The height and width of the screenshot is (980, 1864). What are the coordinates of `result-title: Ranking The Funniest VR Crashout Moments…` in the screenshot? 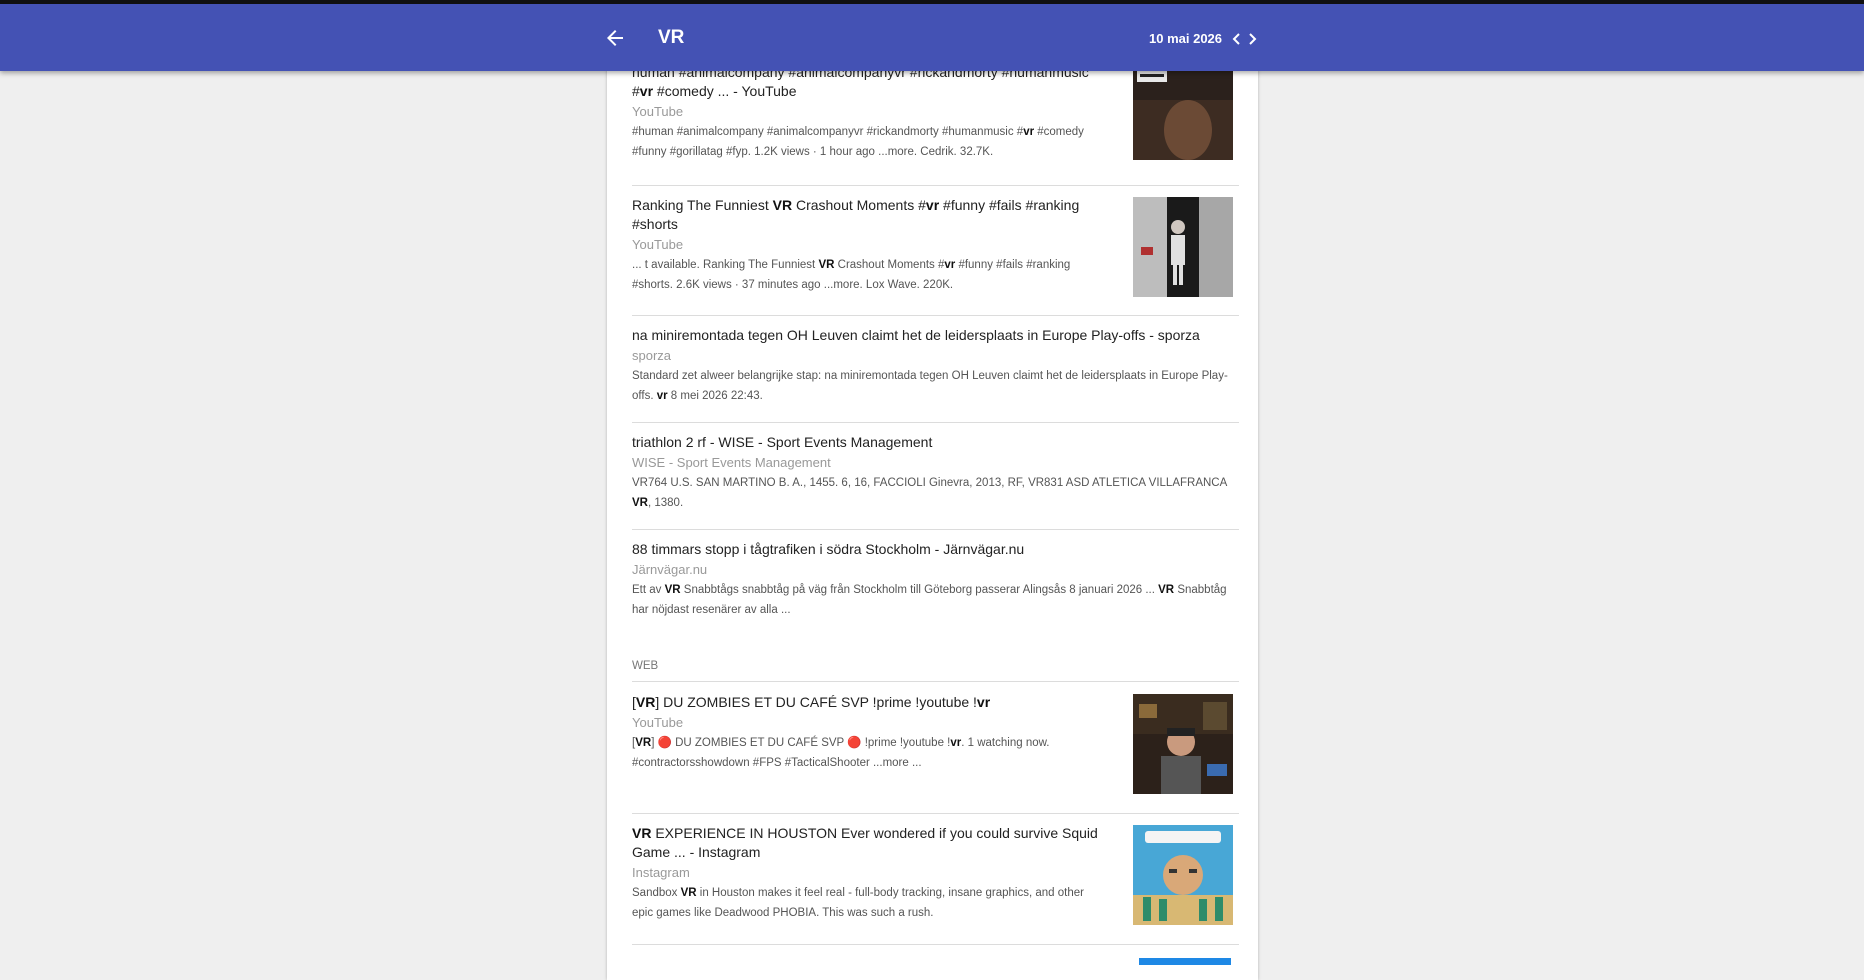 It's located at (867, 215).